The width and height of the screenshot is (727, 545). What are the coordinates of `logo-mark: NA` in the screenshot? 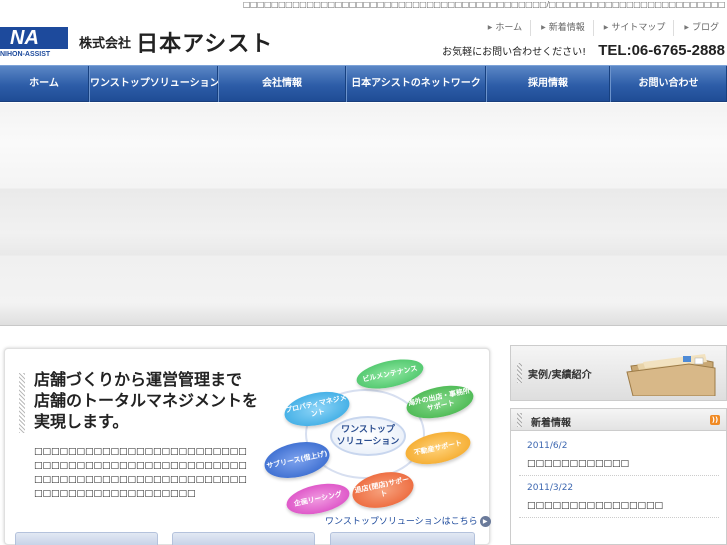 It's located at (34, 38).